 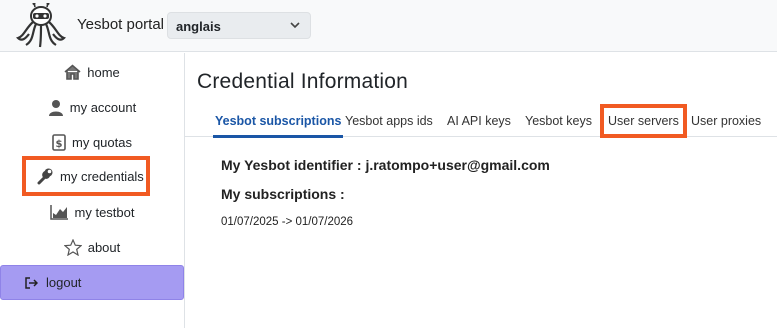 I want to click on sidebar-item-label: about, so click(x=104, y=247).